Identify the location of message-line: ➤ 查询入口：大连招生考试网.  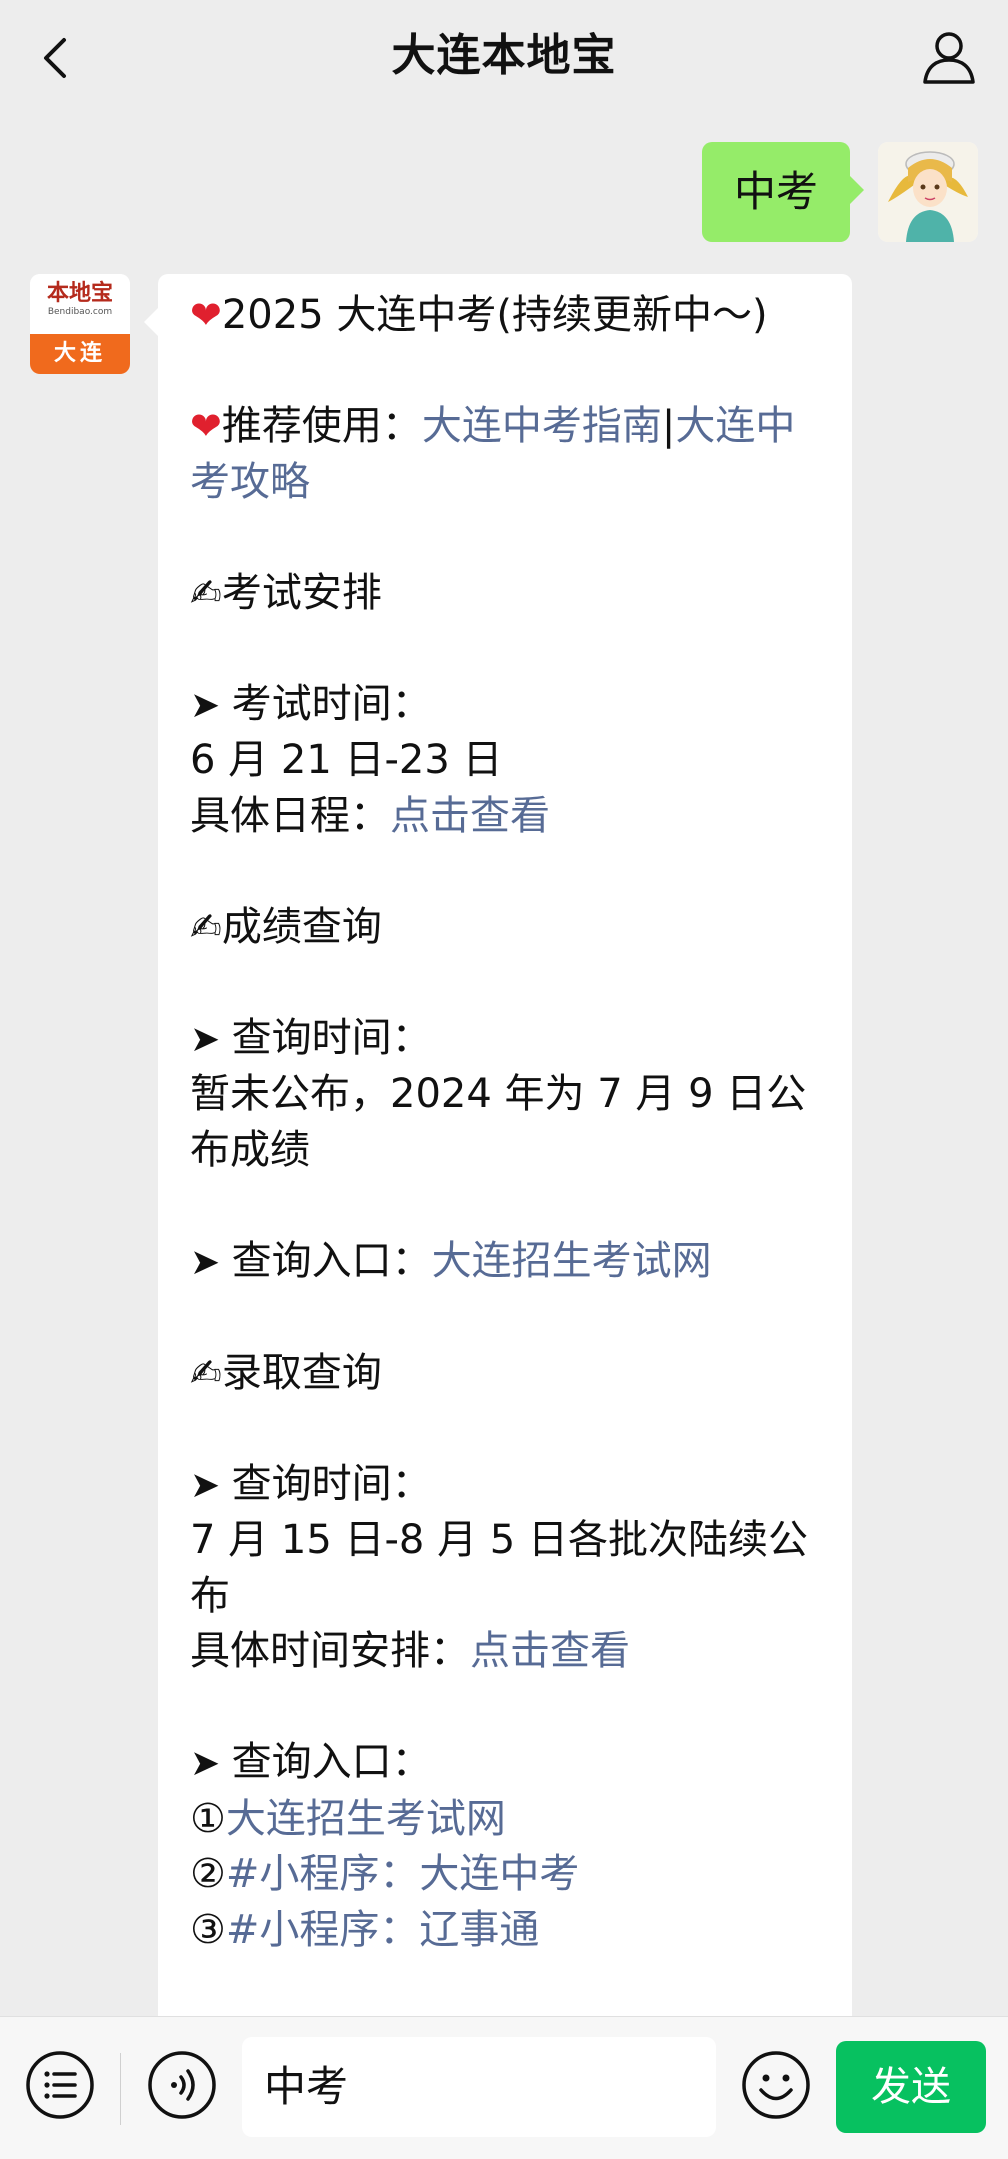
(507, 1262).